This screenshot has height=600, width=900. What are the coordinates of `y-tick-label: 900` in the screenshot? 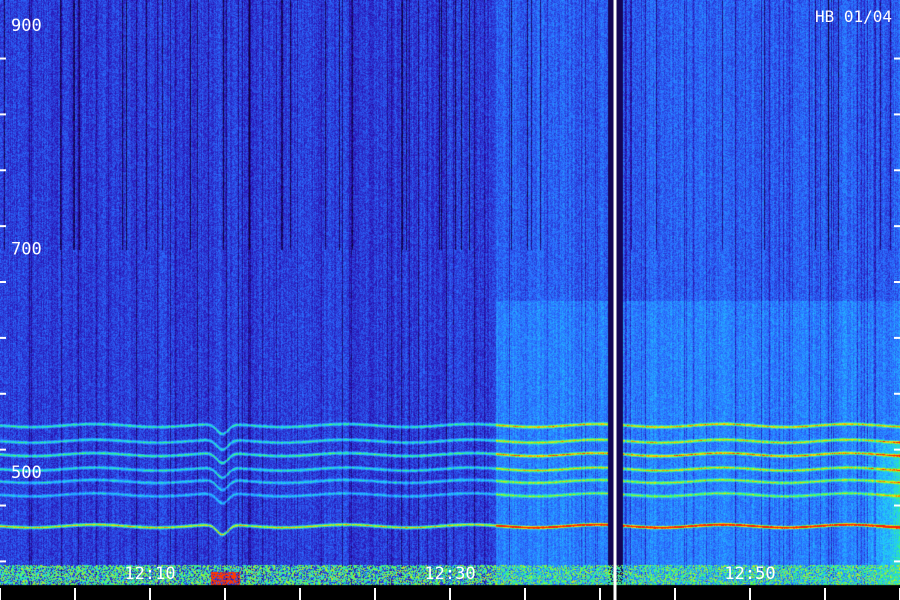 It's located at (26, 26).